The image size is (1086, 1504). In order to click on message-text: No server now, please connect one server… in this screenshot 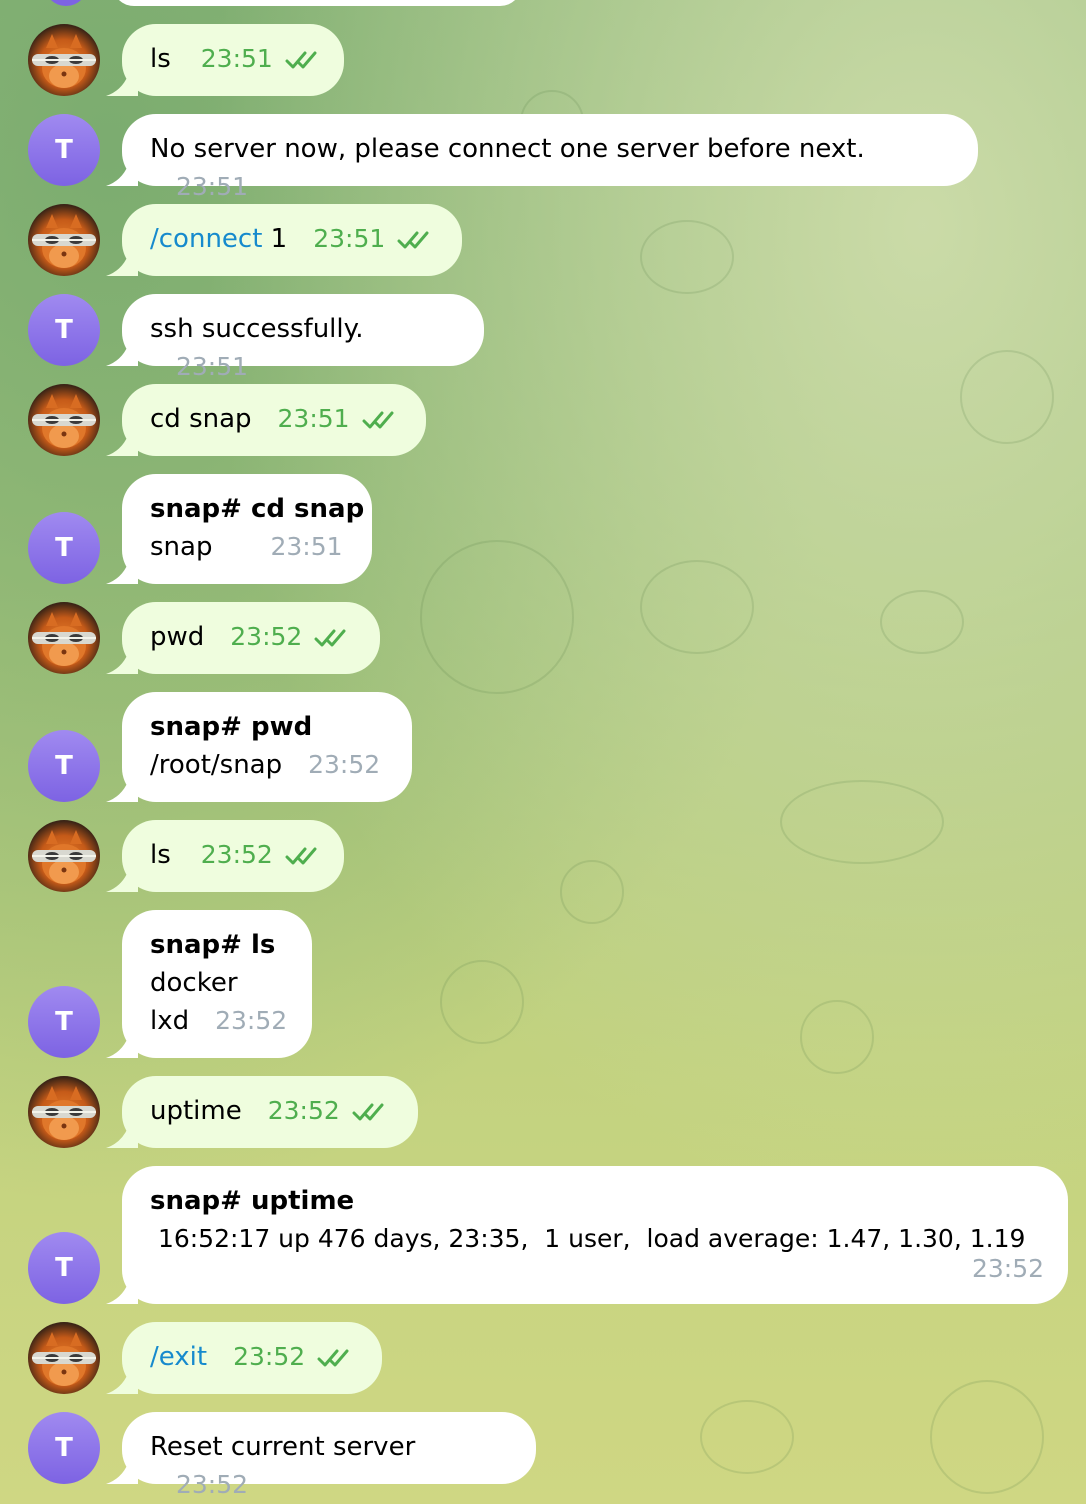, I will do `click(507, 149)`.